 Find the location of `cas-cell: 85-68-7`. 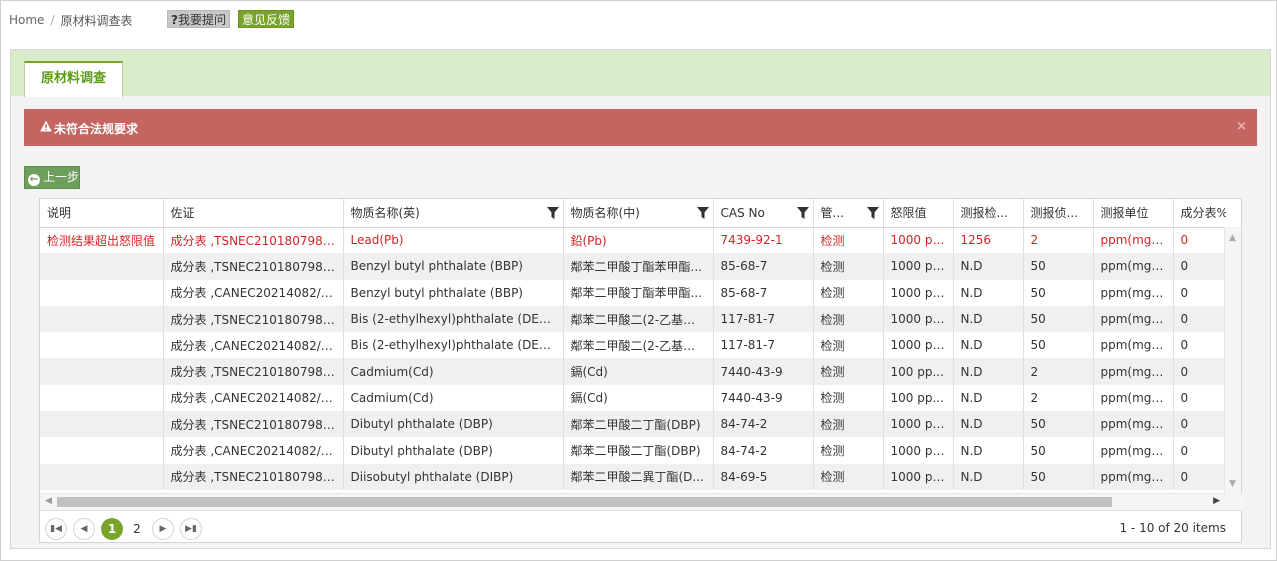

cas-cell: 85-68-7 is located at coordinates (763, 292).